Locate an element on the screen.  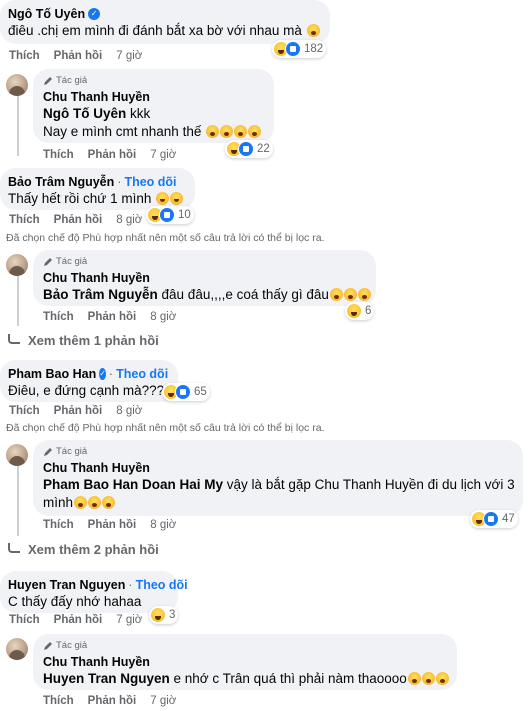
mention-tag: Huyen Tran Nguyen is located at coordinates (106, 678).